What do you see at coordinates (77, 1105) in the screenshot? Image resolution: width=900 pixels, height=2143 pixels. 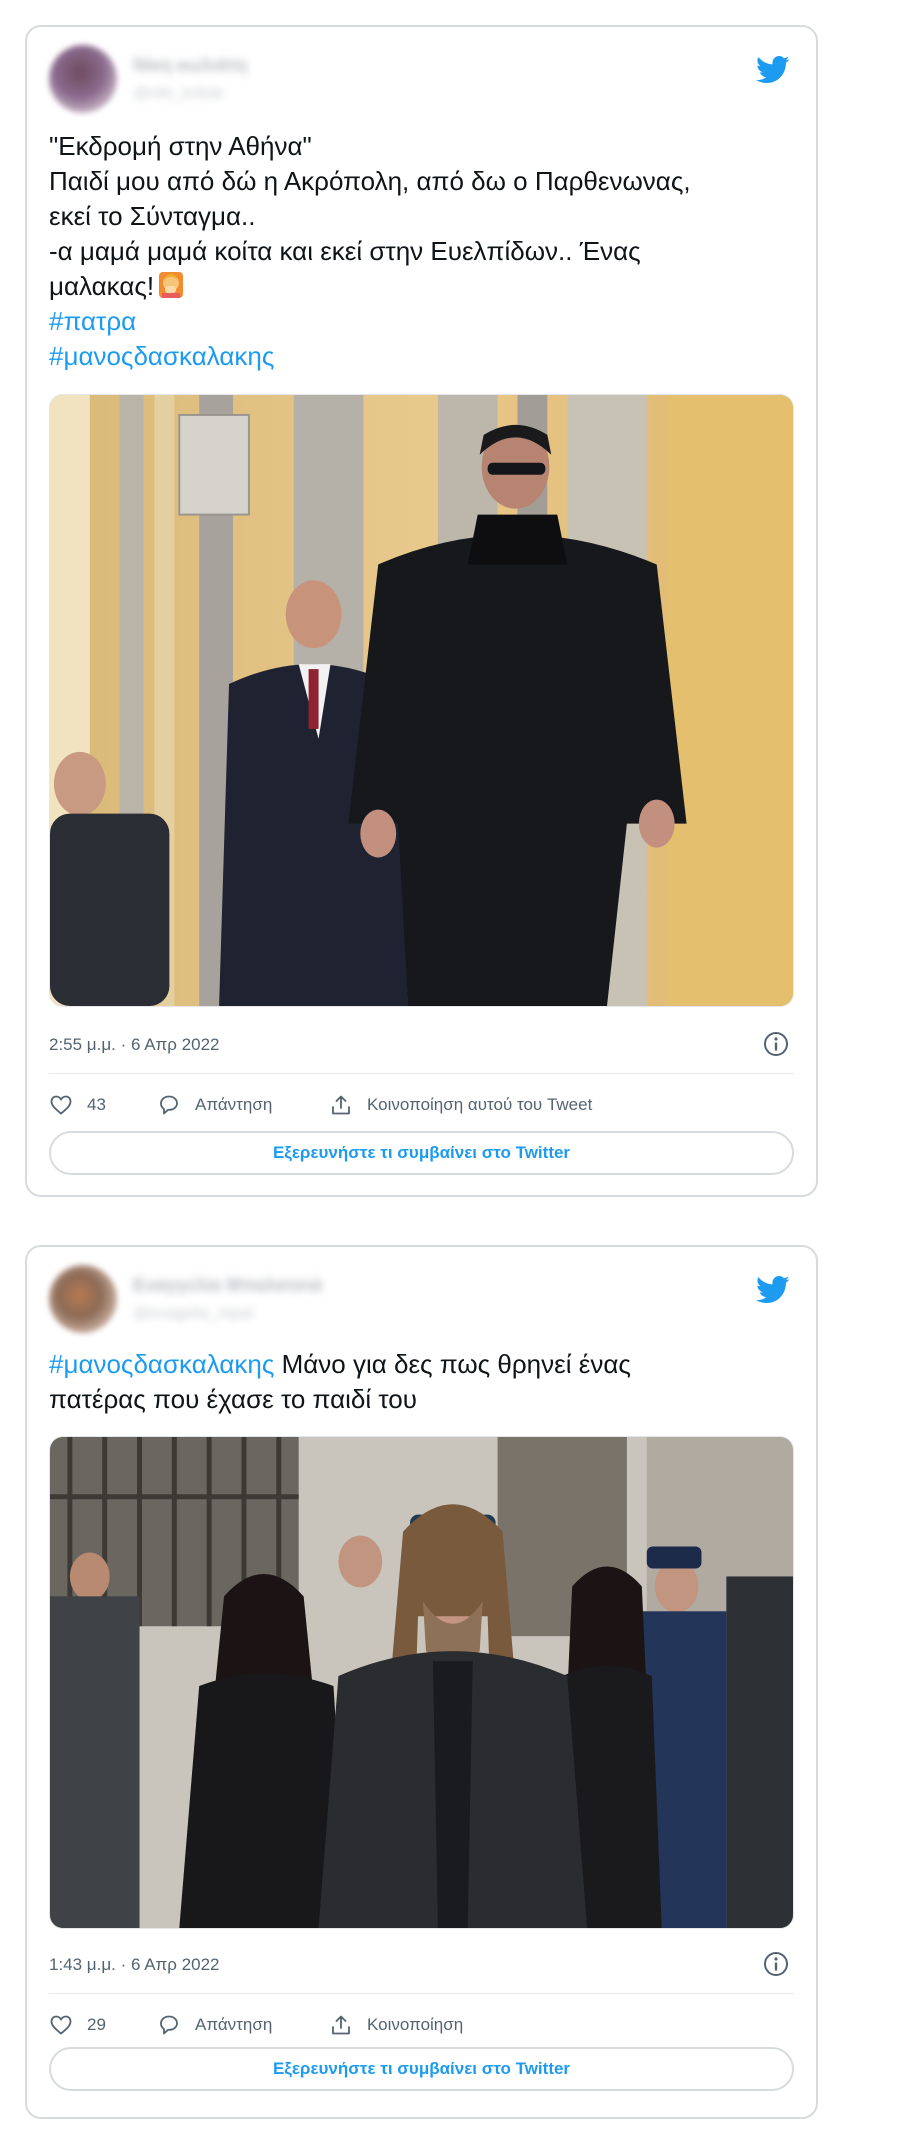 I see `like-button: 43` at bounding box center [77, 1105].